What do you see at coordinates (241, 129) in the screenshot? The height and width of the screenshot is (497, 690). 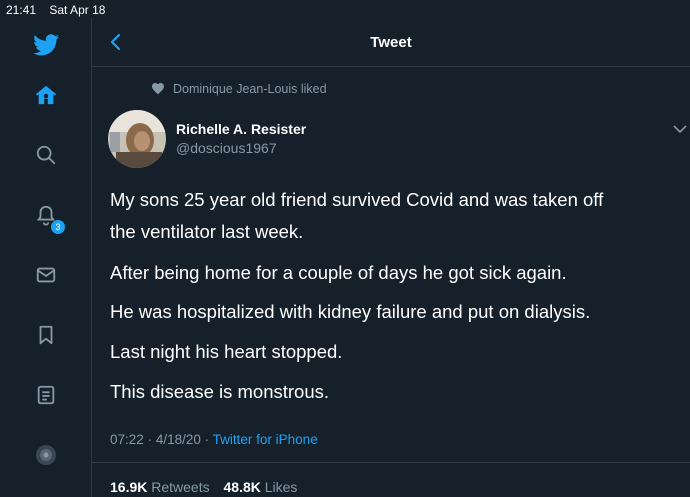 I see `author-name: Richelle A. Resister` at bounding box center [241, 129].